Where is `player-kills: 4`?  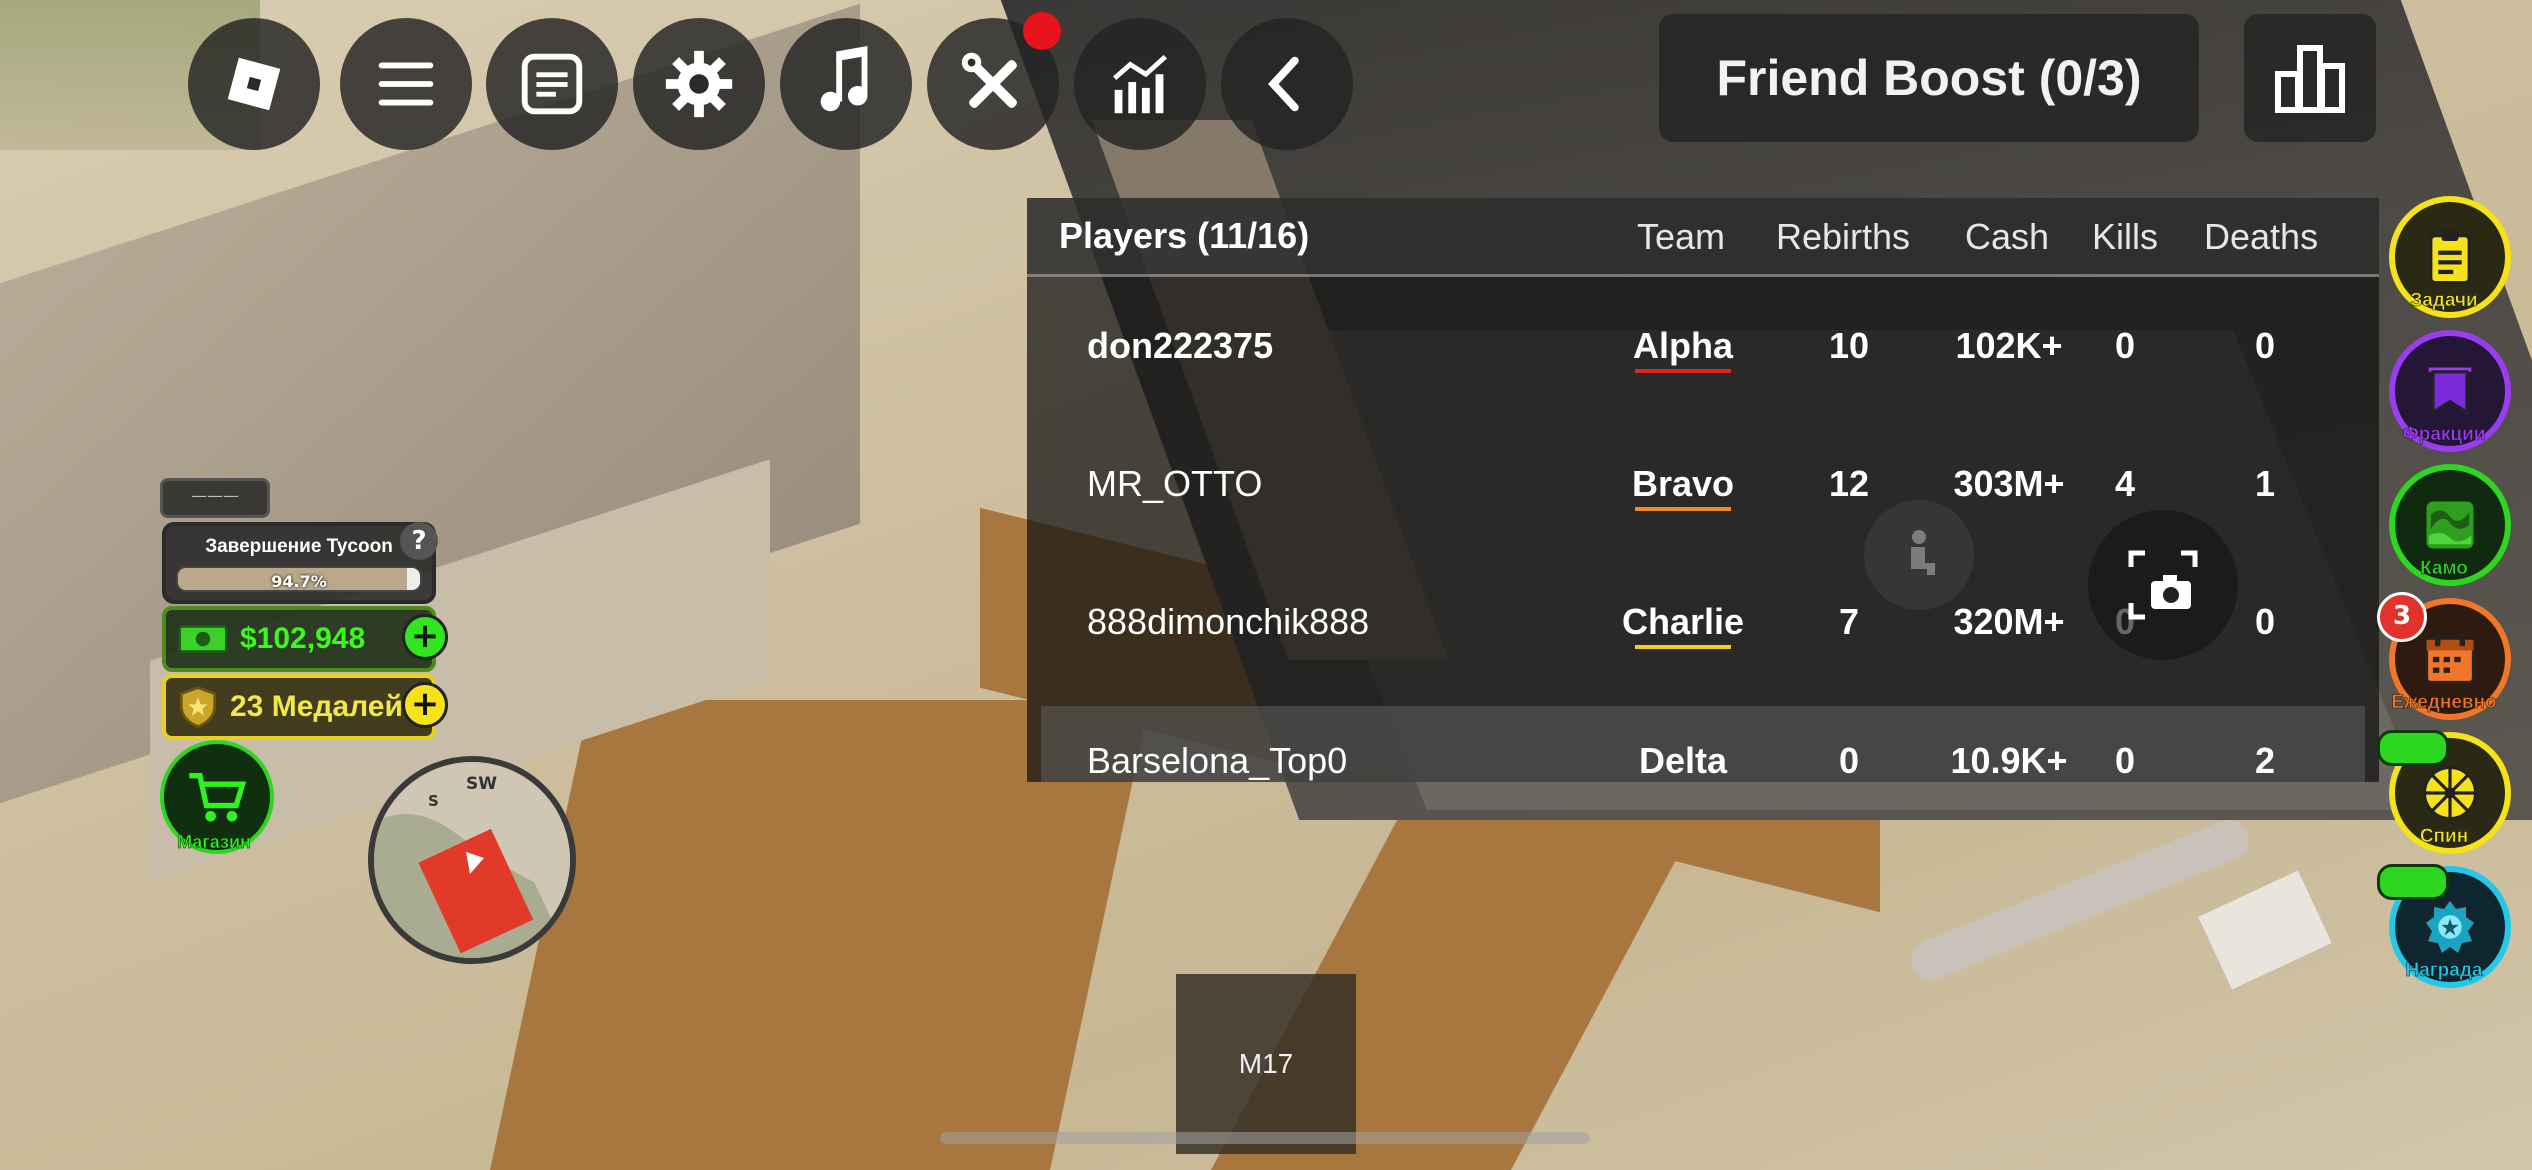 player-kills: 4 is located at coordinates (2125, 483).